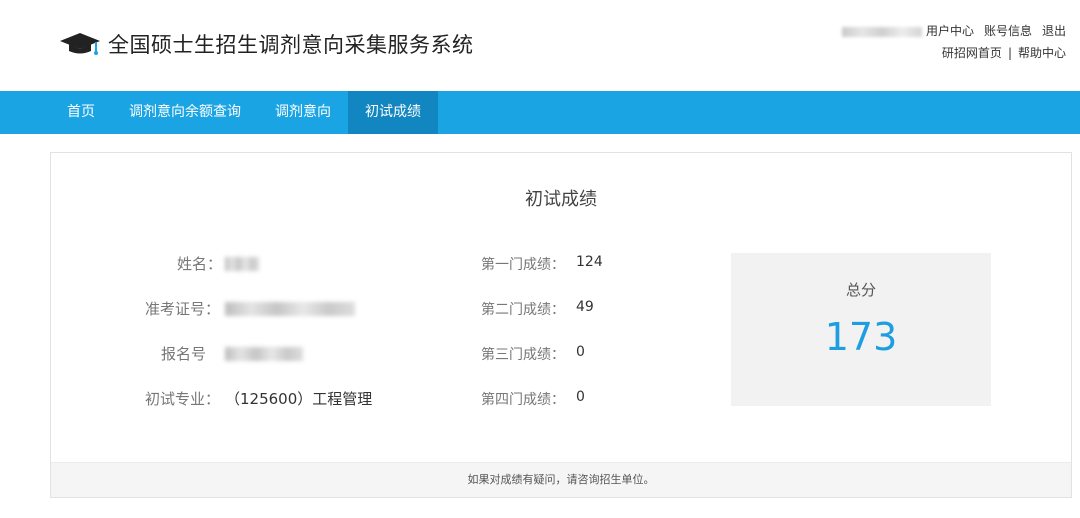 The width and height of the screenshot is (1080, 518). What do you see at coordinates (561, 199) in the screenshot?
I see `card-title: 初试成绩` at bounding box center [561, 199].